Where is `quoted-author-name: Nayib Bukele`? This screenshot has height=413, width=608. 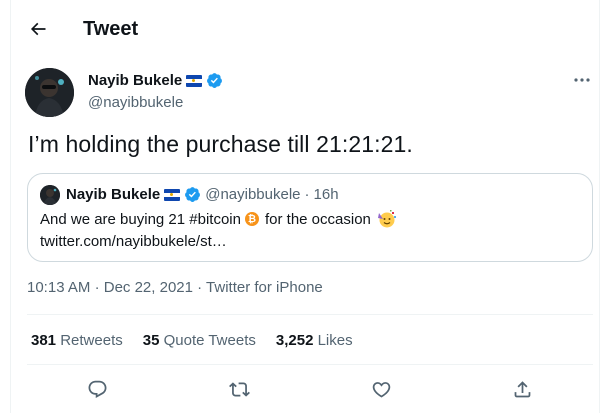 quoted-author-name: Nayib Bukele is located at coordinates (113, 194).